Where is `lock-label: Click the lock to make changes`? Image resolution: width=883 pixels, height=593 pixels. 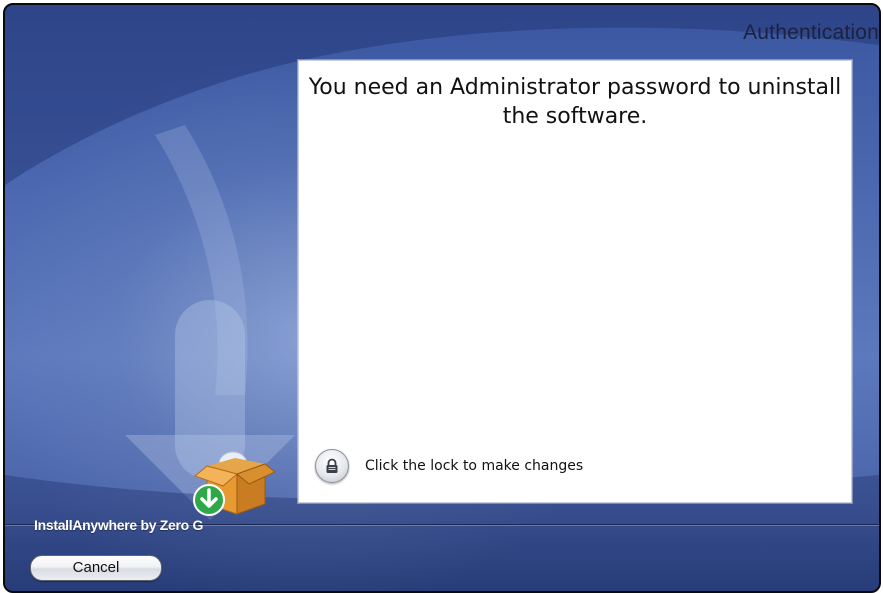
lock-label: Click the lock to make changes is located at coordinates (474, 466).